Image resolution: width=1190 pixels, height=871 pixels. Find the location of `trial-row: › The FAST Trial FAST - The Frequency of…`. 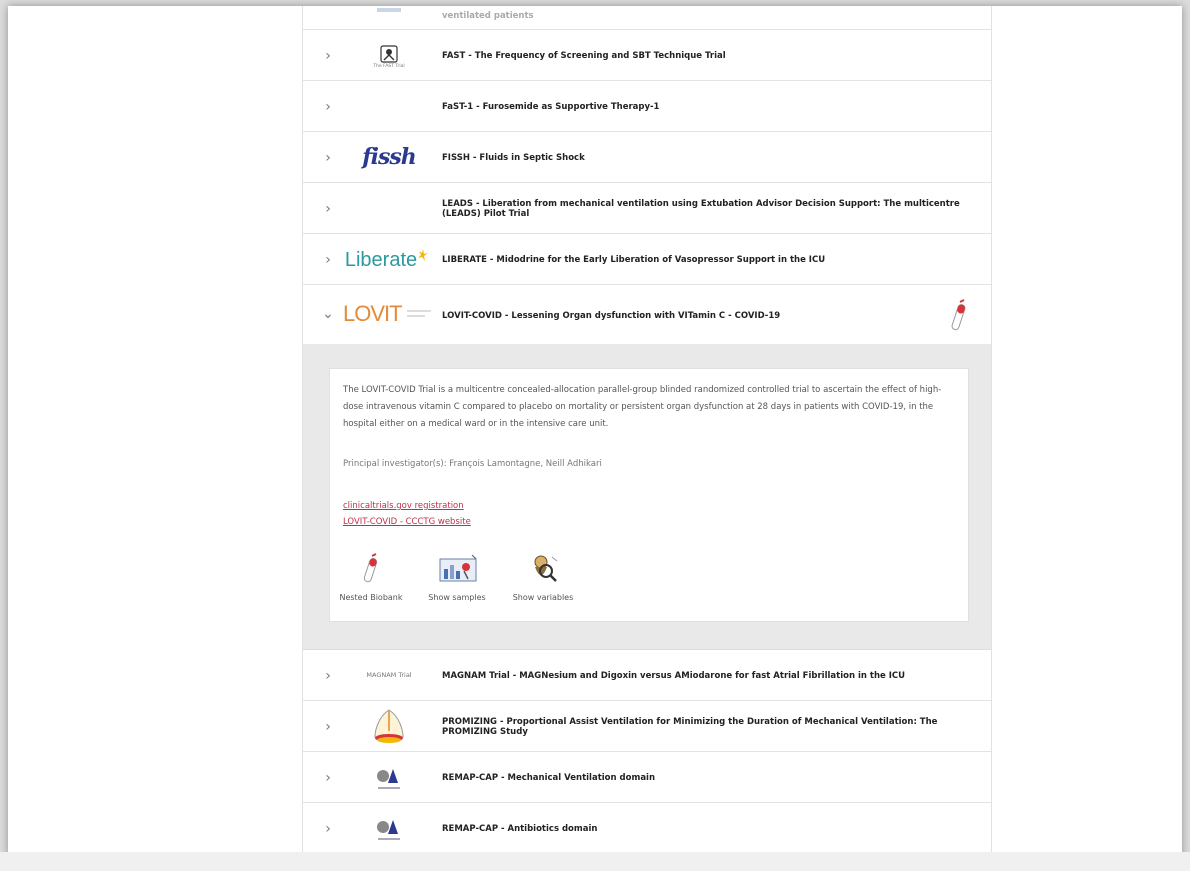

trial-row: › The FAST Trial FAST - The Frequency of… is located at coordinates (647, 55).